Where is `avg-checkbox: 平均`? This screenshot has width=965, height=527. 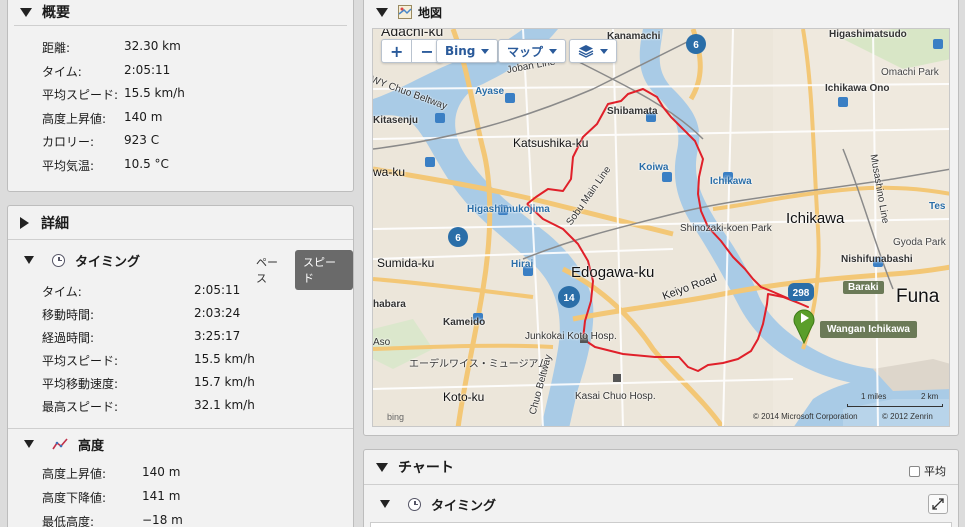 avg-checkbox: 平均 is located at coordinates (927, 471).